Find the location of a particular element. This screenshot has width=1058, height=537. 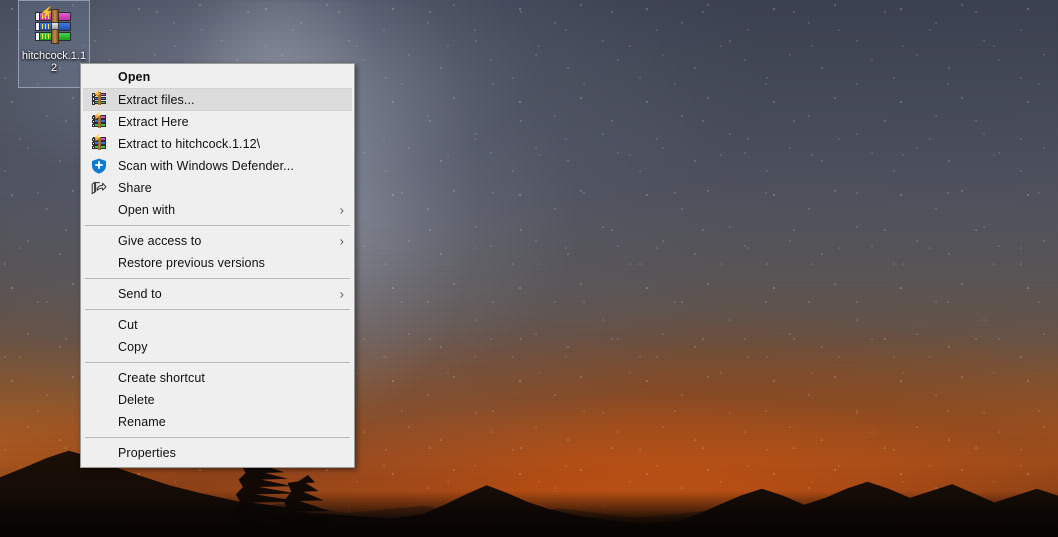

share-icon is located at coordinates (100, 188).